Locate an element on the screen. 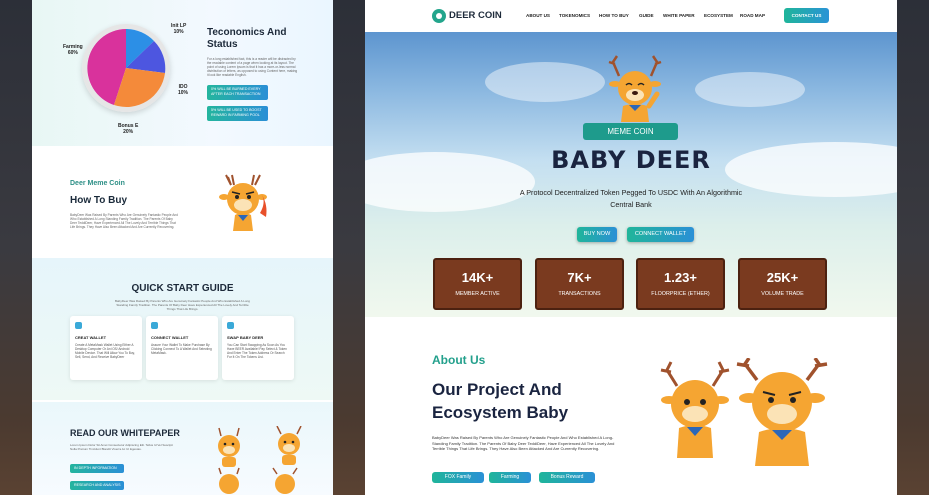 Image resolution: width=929 pixels, height=495 pixels. stat-label: TRANSACTIONS is located at coordinates (579, 294).